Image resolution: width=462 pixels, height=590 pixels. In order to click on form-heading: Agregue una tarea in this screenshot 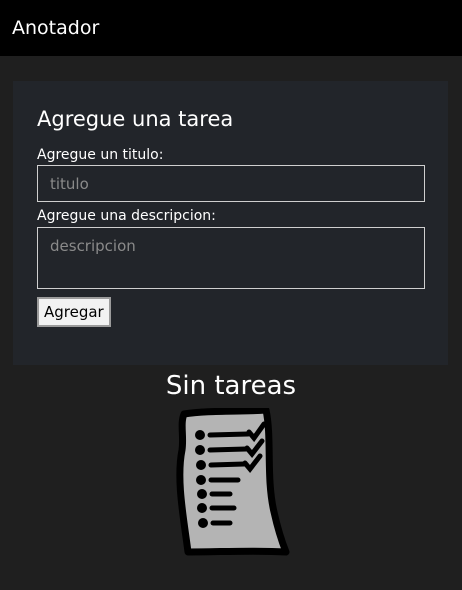, I will do `click(135, 119)`.